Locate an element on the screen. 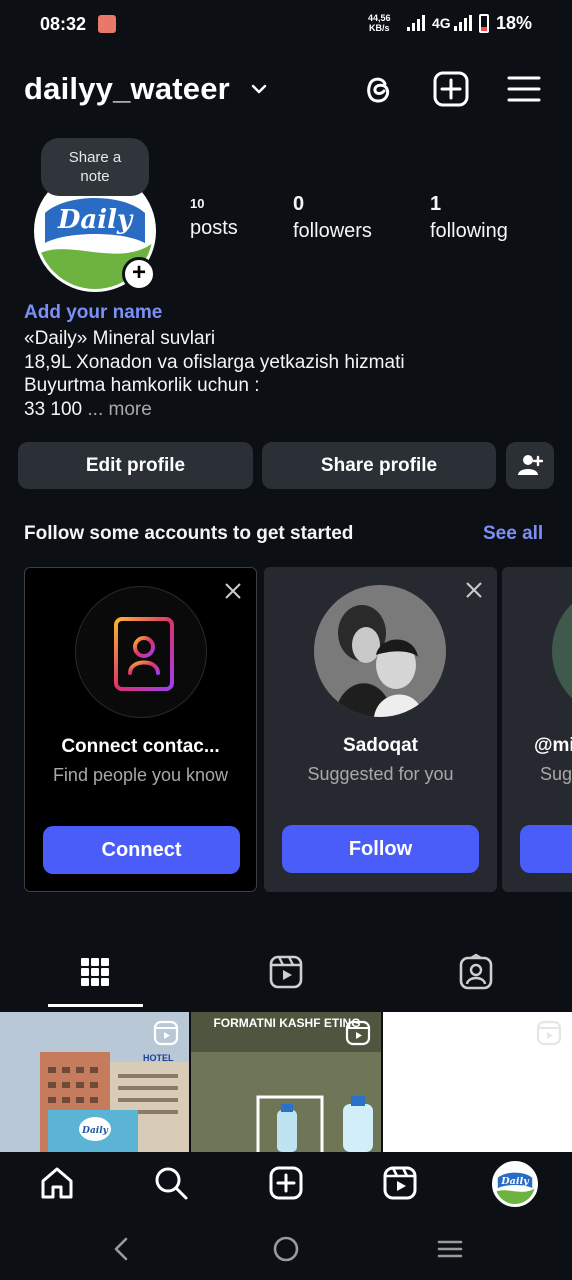 This screenshot has height=1280, width=572. add-person-icon is located at coordinates (531, 465).